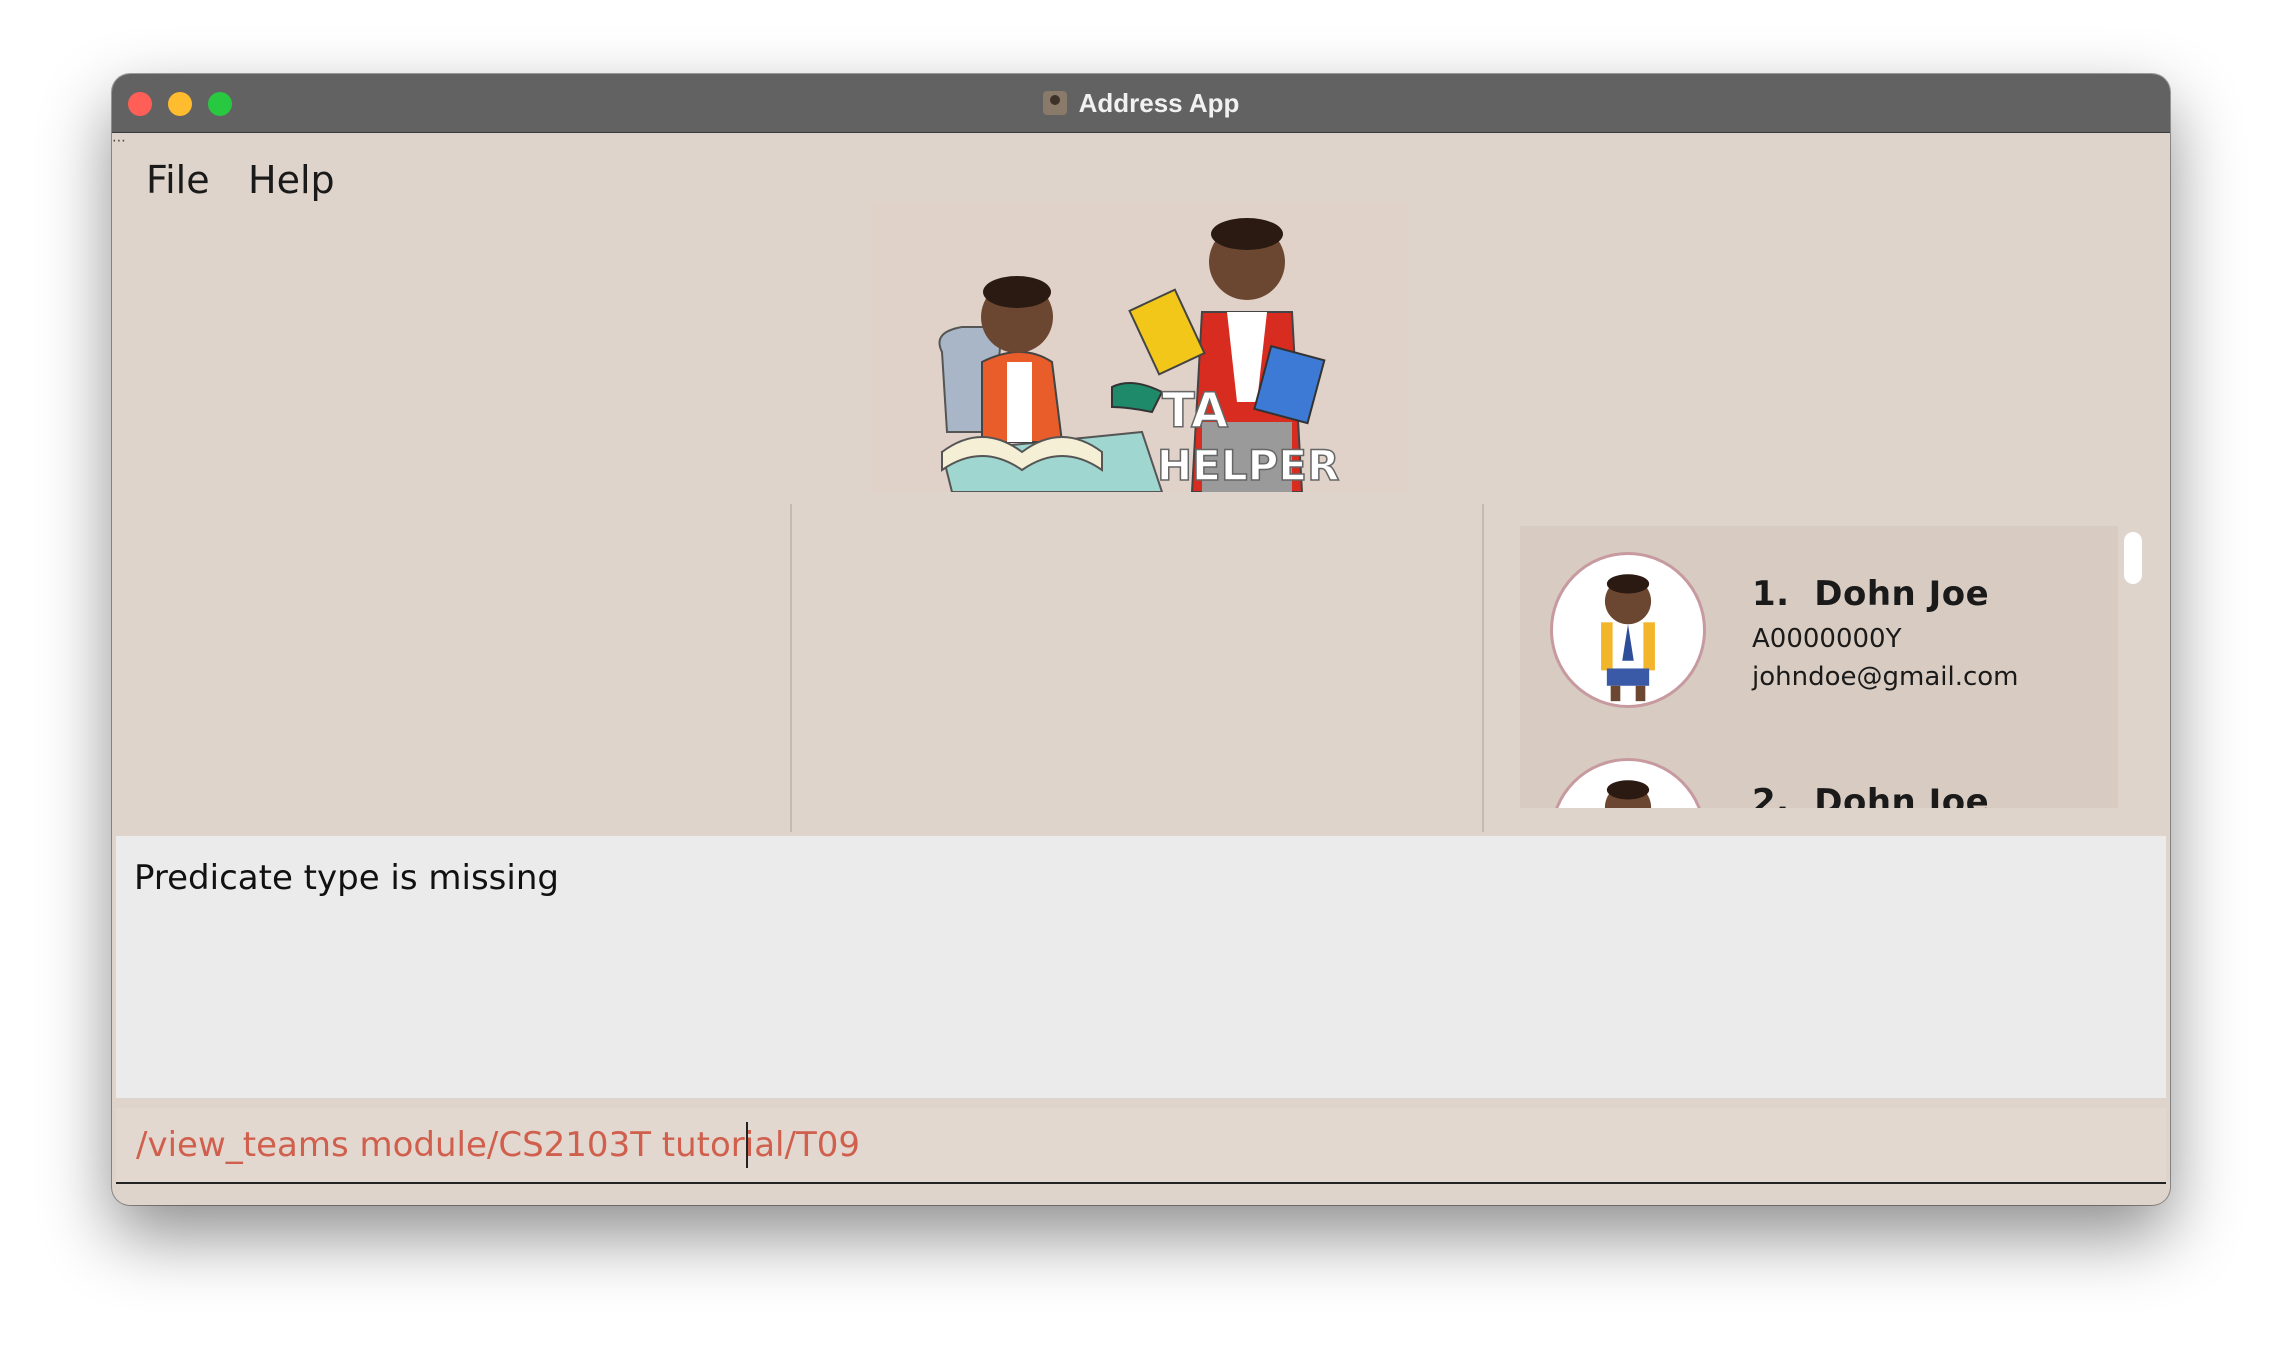 This screenshot has width=2282, height=1354. Describe the element at coordinates (1885, 677) in the screenshot. I see `student-email: johndoe@gmail.com` at that location.